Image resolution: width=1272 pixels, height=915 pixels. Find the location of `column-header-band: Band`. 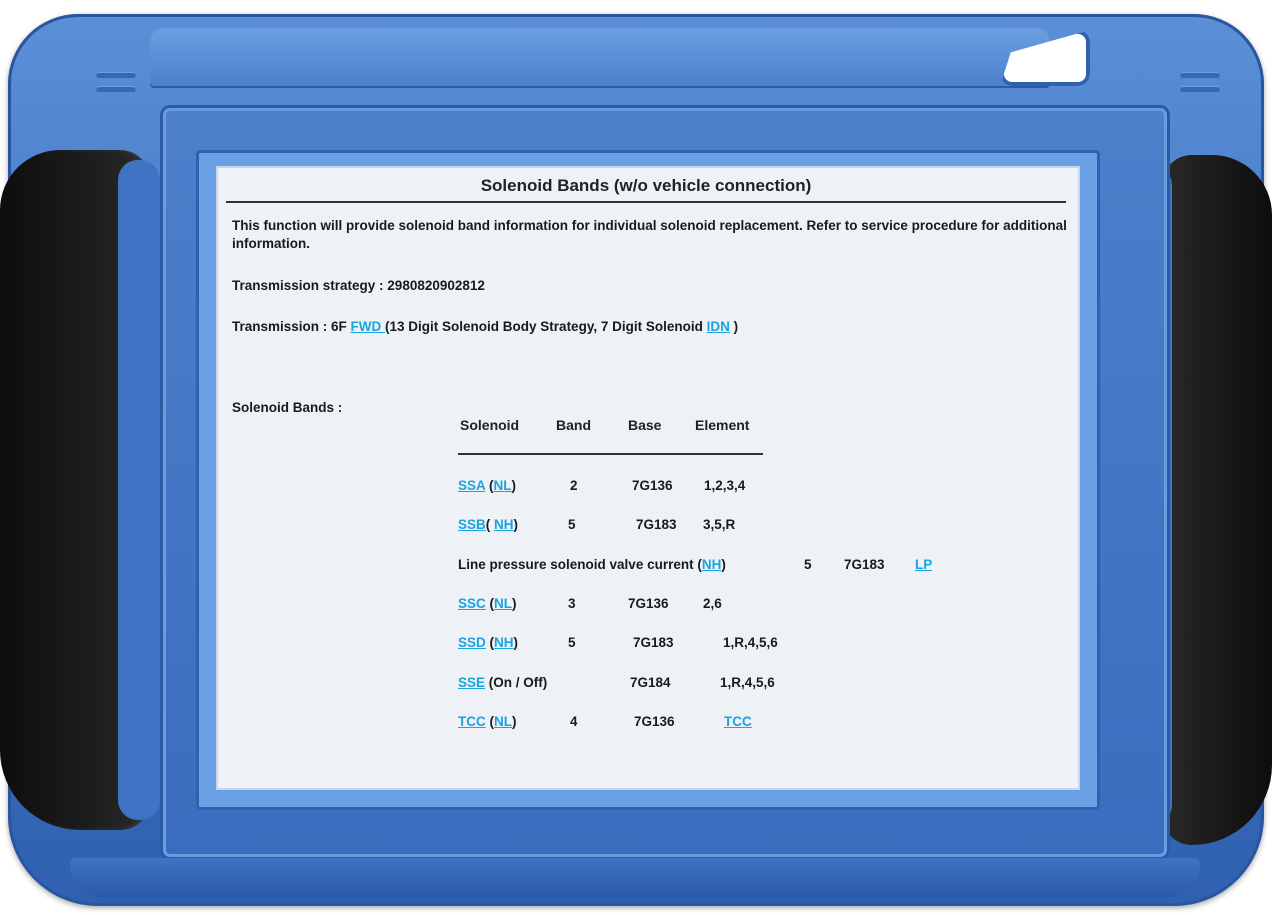

column-header-band: Band is located at coordinates (573, 425).